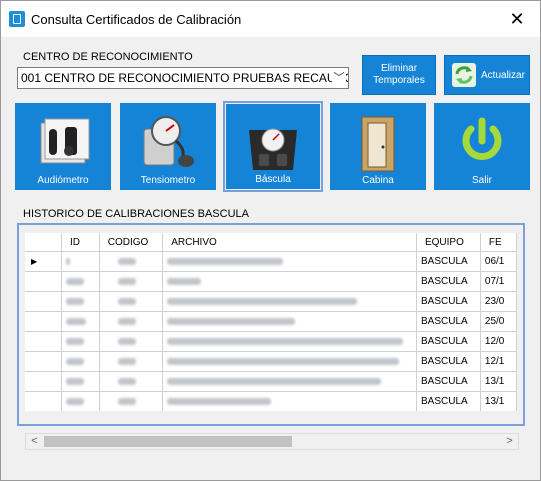 The height and width of the screenshot is (481, 541). Describe the element at coordinates (498, 261) in the screenshot. I see `cell-fecha: 06/1` at that location.